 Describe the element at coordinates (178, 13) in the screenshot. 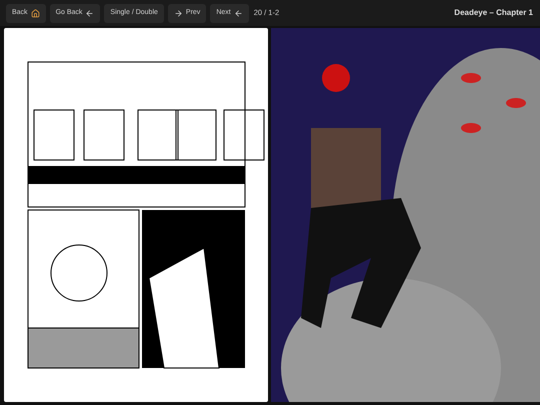

I see `right-arrow-icon` at that location.